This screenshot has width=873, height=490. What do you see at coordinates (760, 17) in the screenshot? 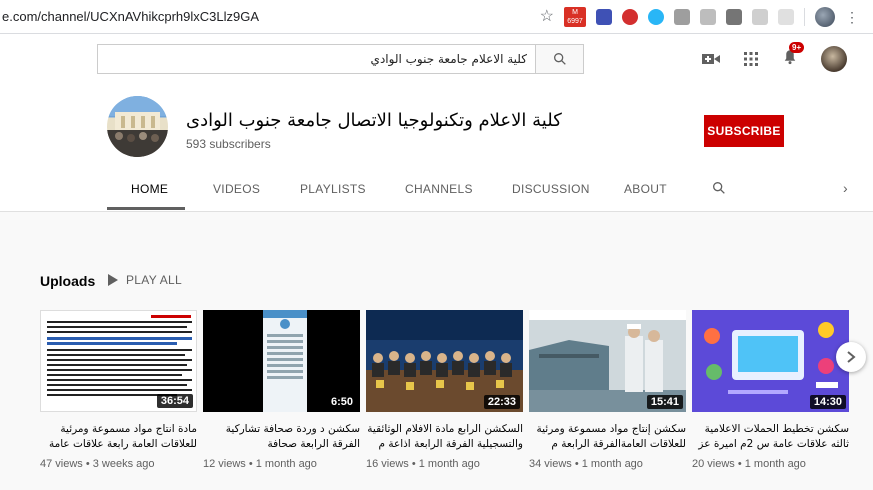
I see `grid-extension-icon` at bounding box center [760, 17].